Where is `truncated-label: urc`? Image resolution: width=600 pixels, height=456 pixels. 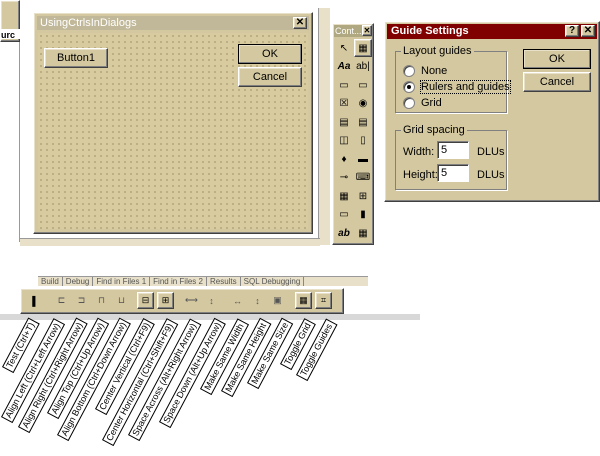
truncated-label: urc is located at coordinates (11, 34).